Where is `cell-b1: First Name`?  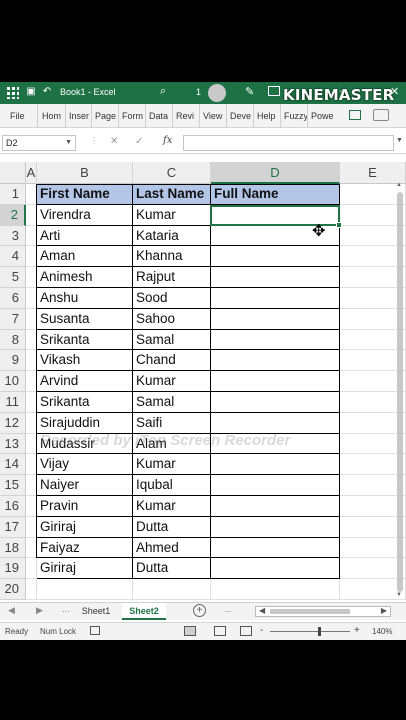
cell-b1: First Name is located at coordinates (85, 194).